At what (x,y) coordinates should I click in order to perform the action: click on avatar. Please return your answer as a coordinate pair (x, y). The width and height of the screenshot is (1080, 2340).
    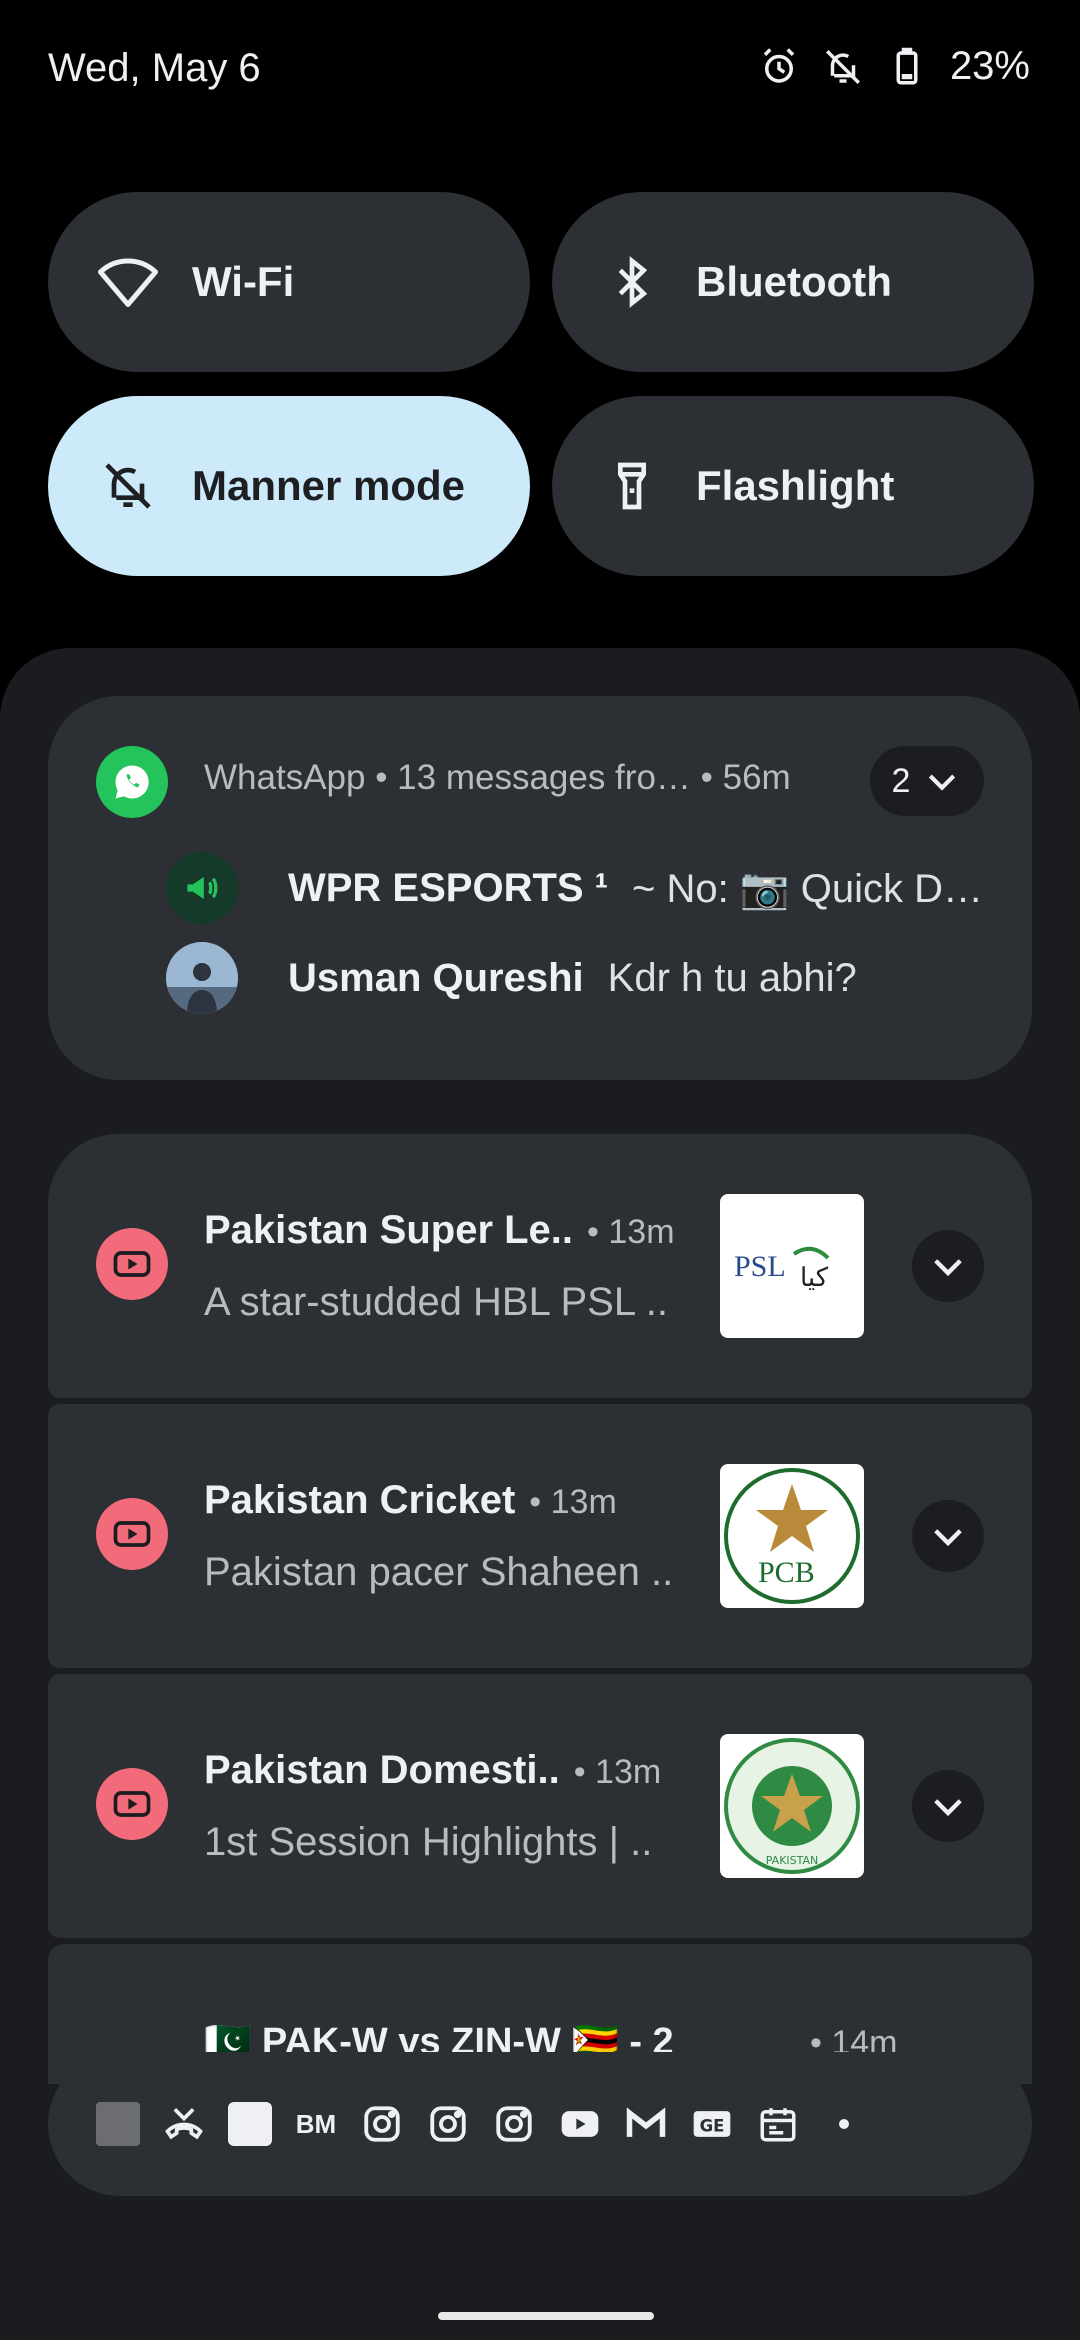
    Looking at the image, I should click on (202, 978).